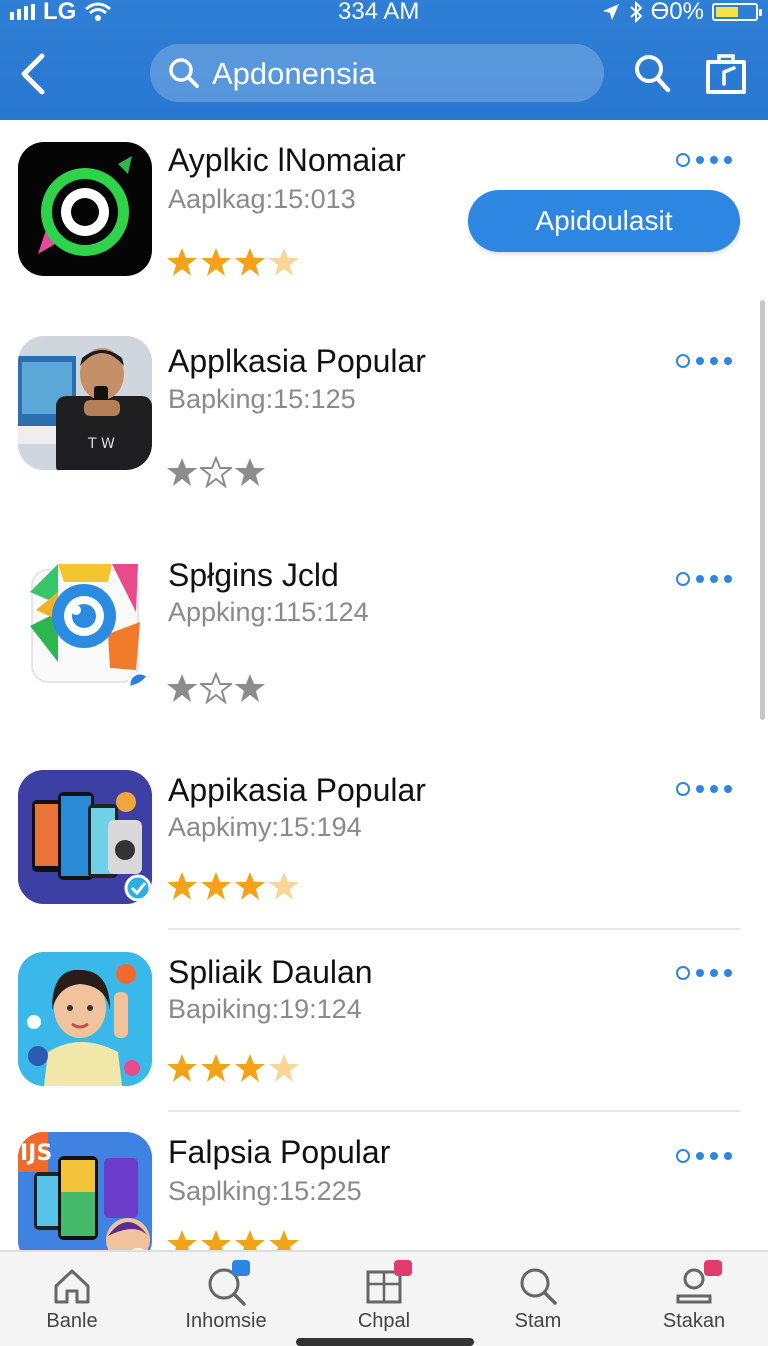  Describe the element at coordinates (726, 73) in the screenshot. I see `share-bag-icon` at that location.